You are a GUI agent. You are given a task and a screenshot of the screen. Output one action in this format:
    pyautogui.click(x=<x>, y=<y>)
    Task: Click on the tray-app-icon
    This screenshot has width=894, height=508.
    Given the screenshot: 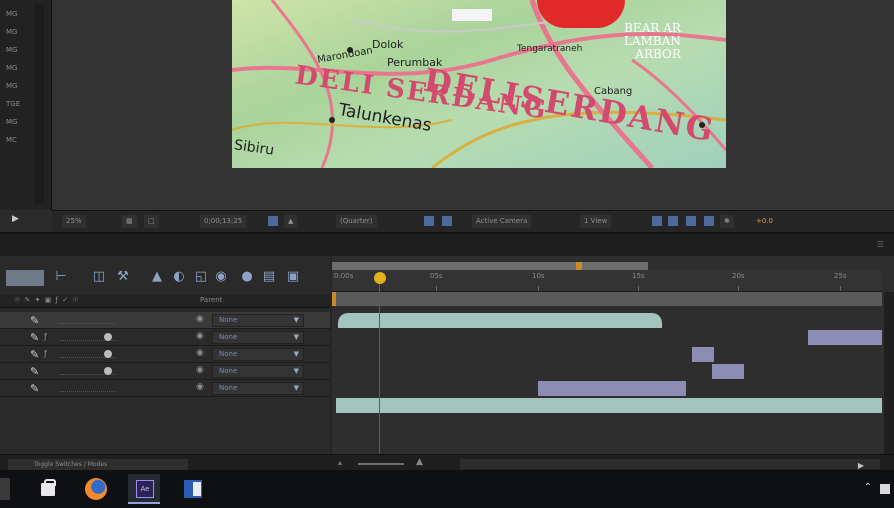 What is the action you would take?
    pyautogui.click(x=885, y=489)
    